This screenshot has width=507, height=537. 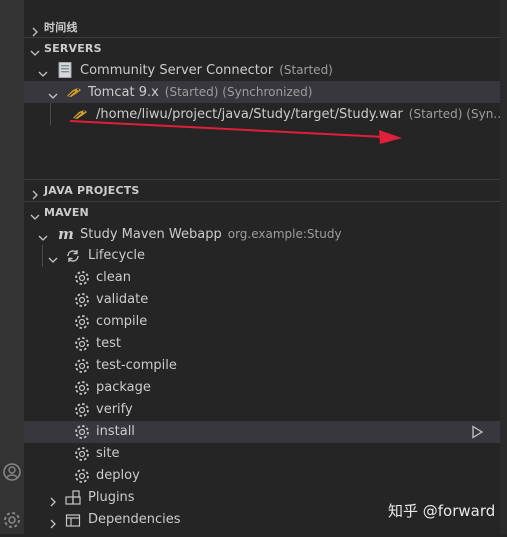 What do you see at coordinates (12, 267) in the screenshot?
I see `activity-bar` at bounding box center [12, 267].